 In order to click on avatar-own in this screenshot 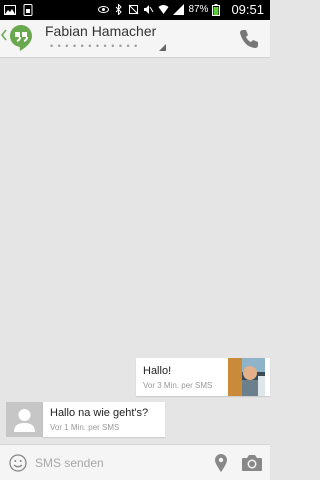, I will do `click(246, 377)`.